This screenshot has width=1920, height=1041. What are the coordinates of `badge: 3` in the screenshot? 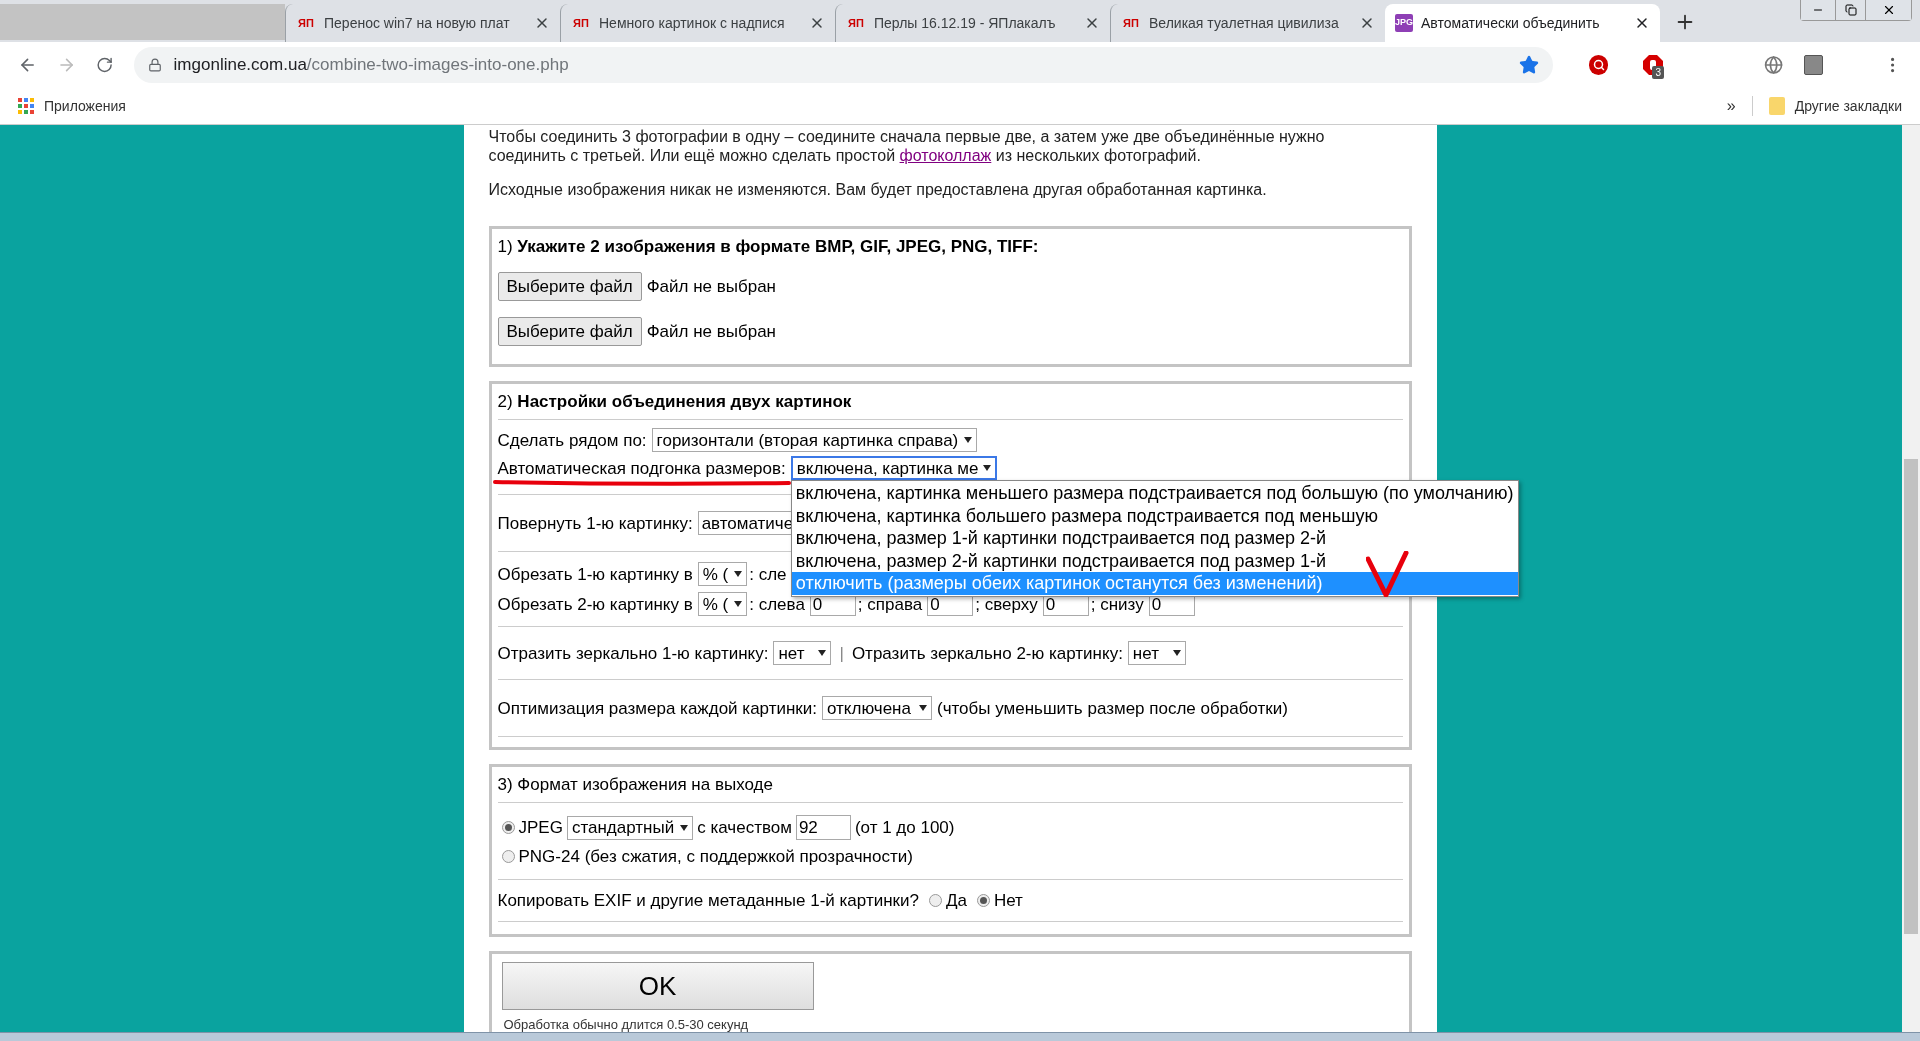 It's located at (1658, 72).